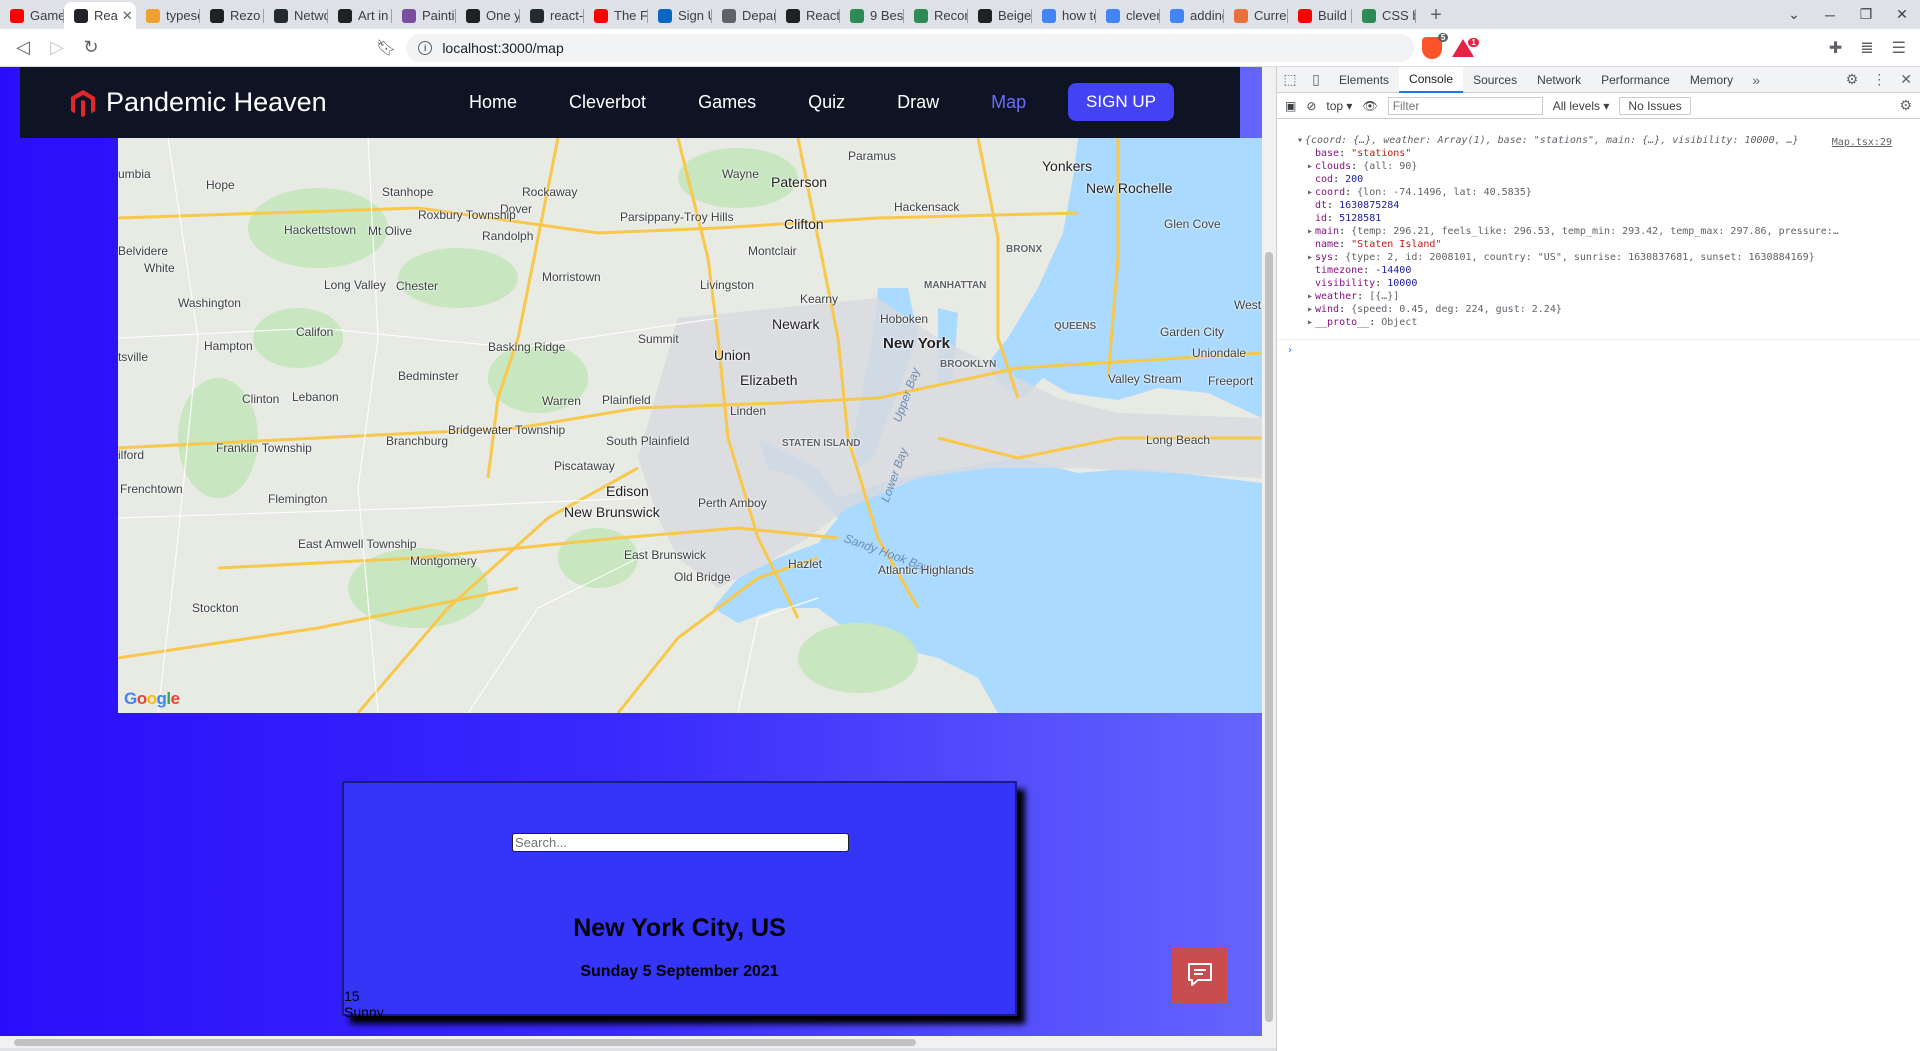 This screenshot has height=1051, width=1920. Describe the element at coordinates (1598, 348) in the screenshot. I see `console-prompt: ›` at that location.